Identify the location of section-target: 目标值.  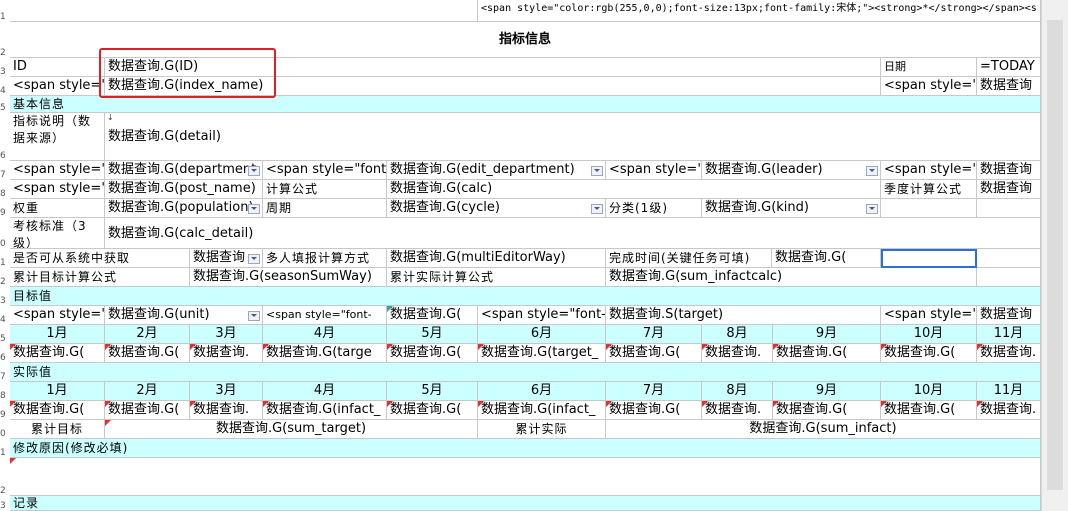
(525, 296).